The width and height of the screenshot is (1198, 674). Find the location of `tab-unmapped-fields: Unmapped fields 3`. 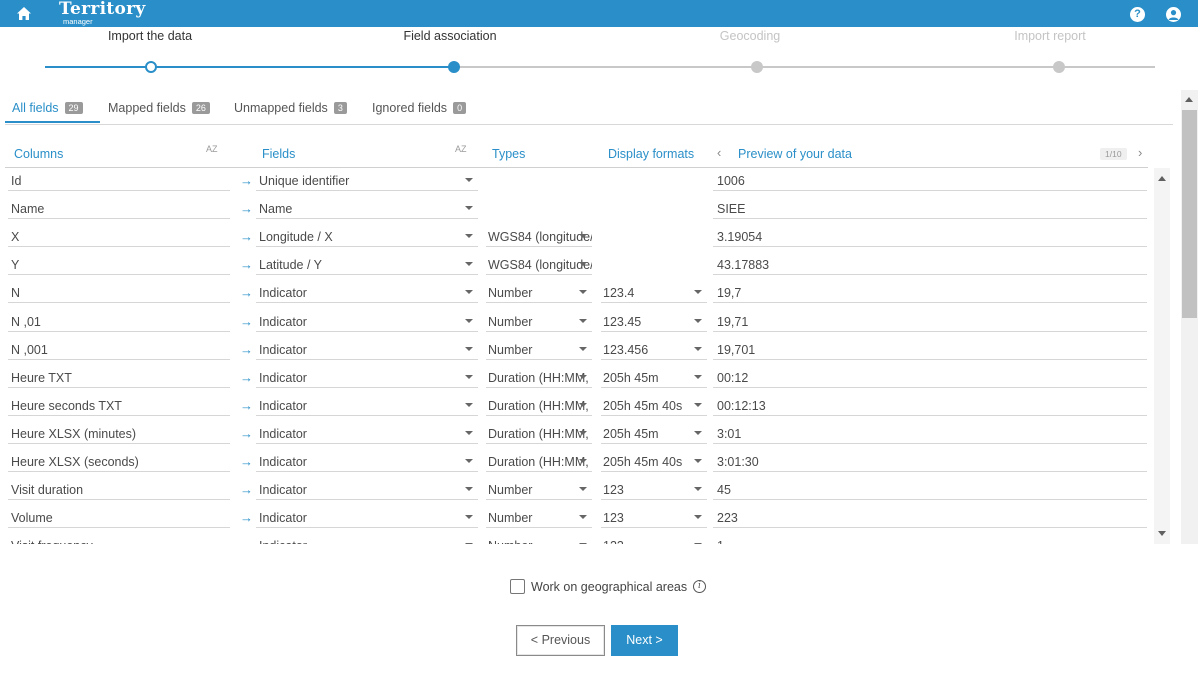

tab-unmapped-fields: Unmapped fields 3 is located at coordinates (290, 108).